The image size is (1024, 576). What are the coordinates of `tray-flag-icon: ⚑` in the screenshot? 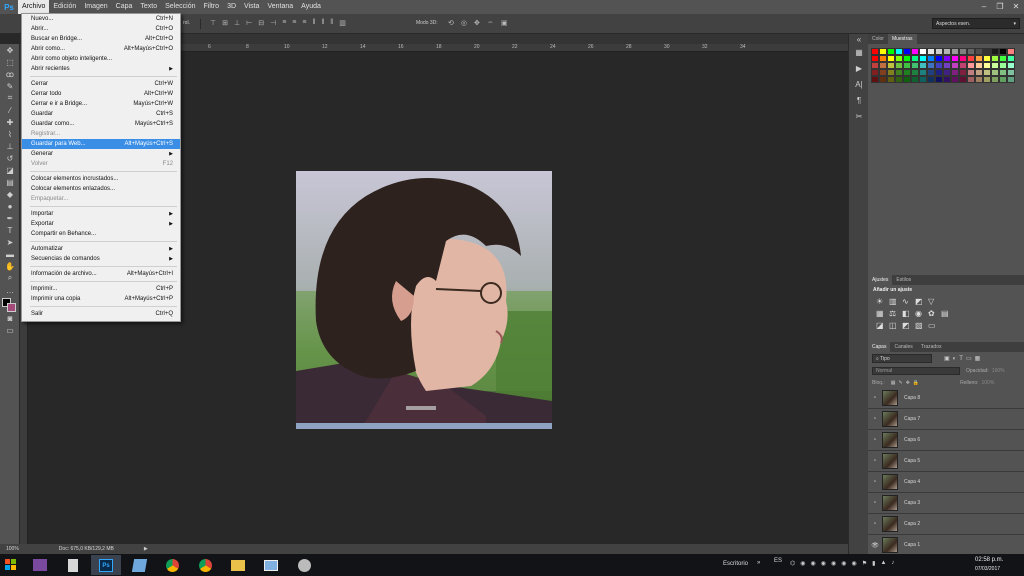 It's located at (864, 563).